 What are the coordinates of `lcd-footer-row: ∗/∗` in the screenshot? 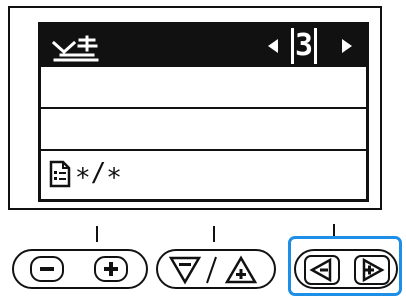 It's located at (203, 175).